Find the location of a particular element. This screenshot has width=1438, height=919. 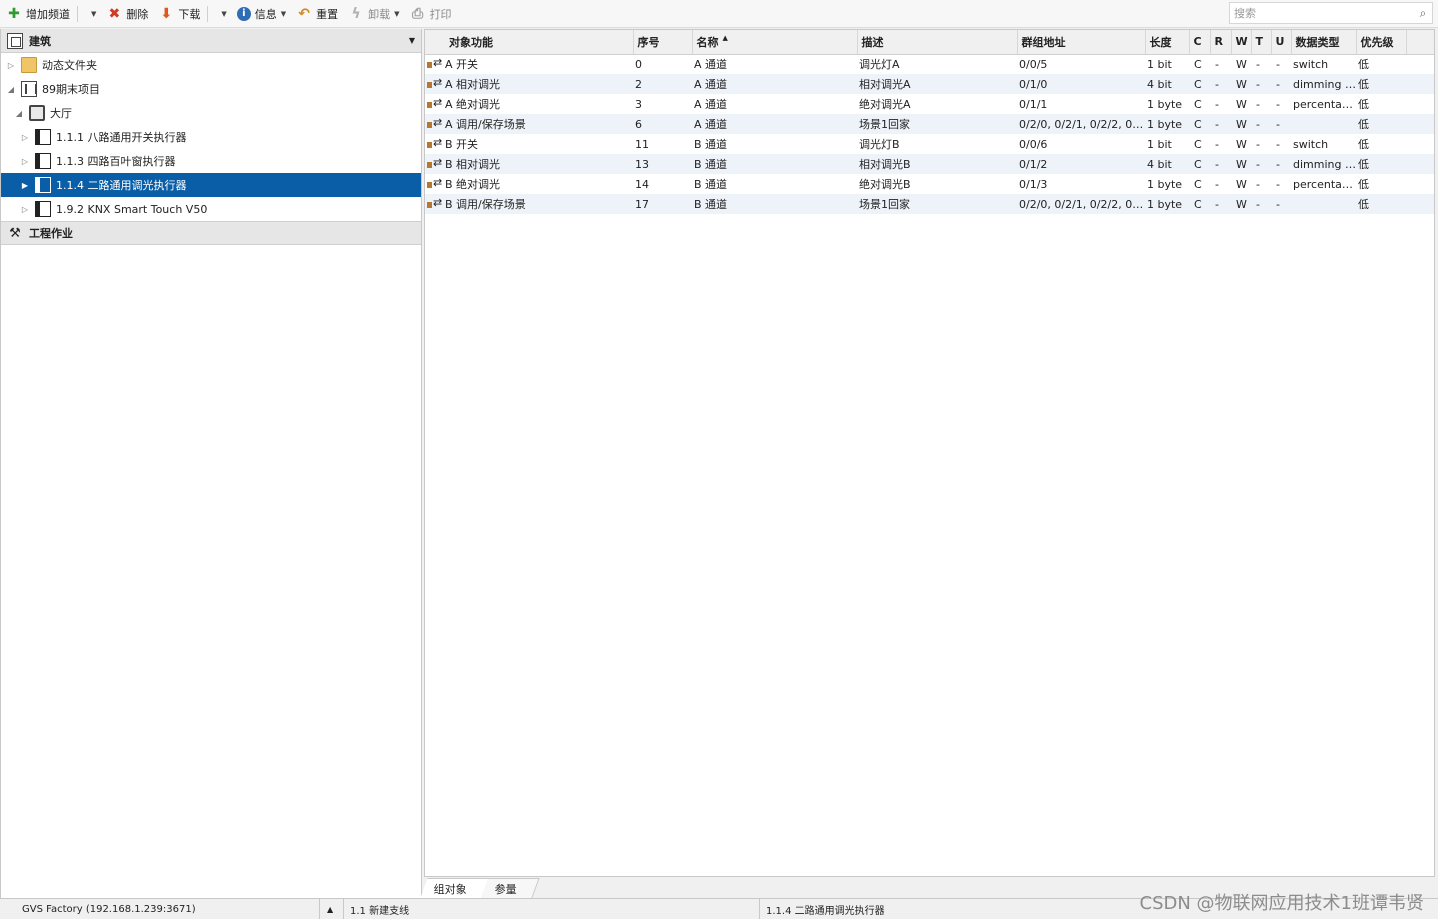

table-cell: 0/2/0, 0/2/1, 0/2/2, 0/2/3 is located at coordinates (1081, 124).